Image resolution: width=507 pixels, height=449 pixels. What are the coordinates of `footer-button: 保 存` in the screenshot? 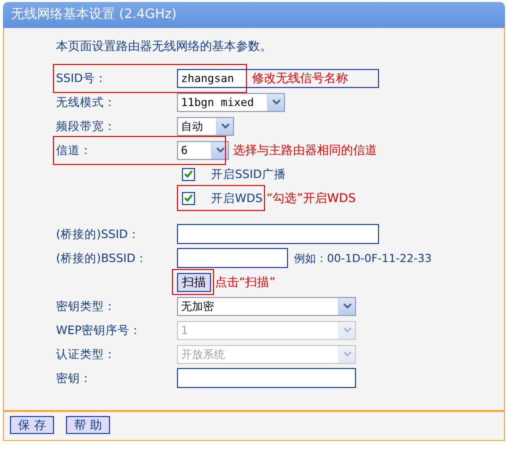 It's located at (32, 425).